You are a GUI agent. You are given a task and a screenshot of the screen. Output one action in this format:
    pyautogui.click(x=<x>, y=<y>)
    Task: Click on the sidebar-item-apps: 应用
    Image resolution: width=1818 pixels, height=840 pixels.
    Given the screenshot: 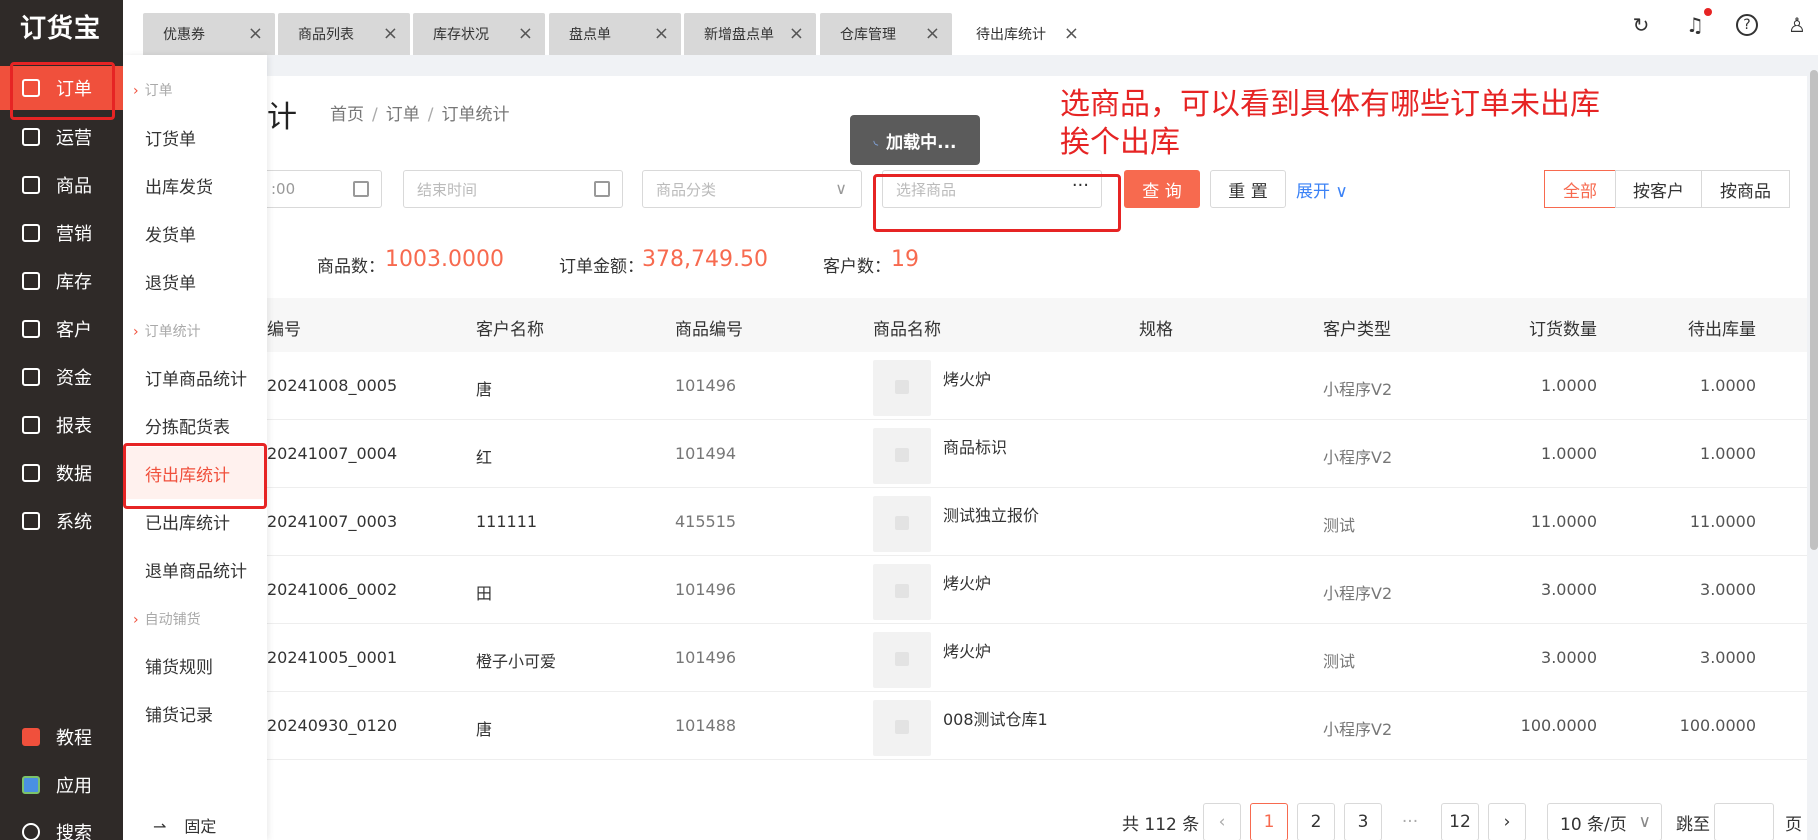 What is the action you would take?
    pyautogui.click(x=61, y=785)
    